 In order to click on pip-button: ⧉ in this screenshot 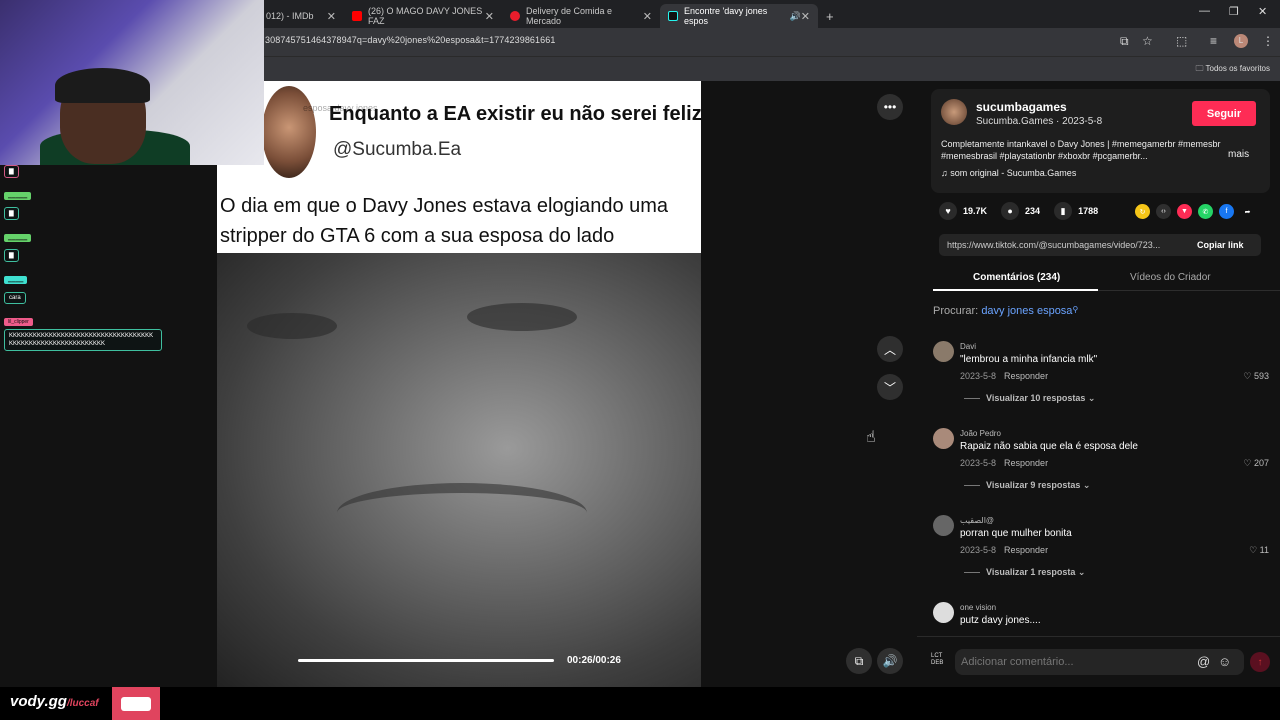, I will do `click(859, 661)`.